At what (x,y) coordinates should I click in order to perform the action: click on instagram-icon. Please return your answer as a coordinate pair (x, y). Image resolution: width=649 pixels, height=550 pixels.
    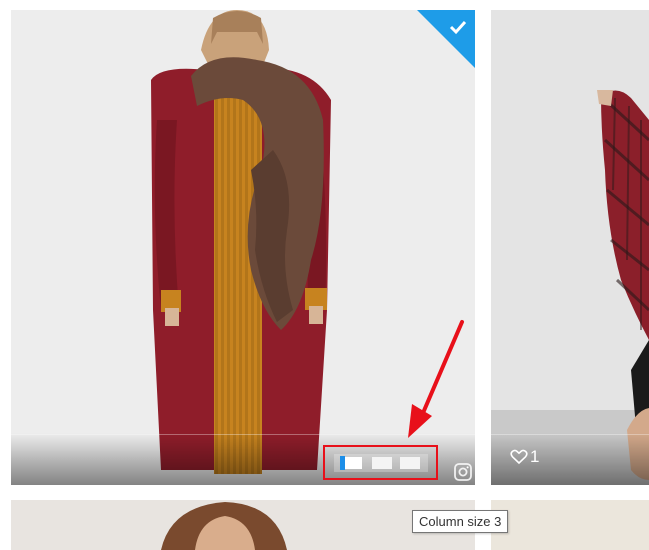
    Looking at the image, I should click on (463, 472).